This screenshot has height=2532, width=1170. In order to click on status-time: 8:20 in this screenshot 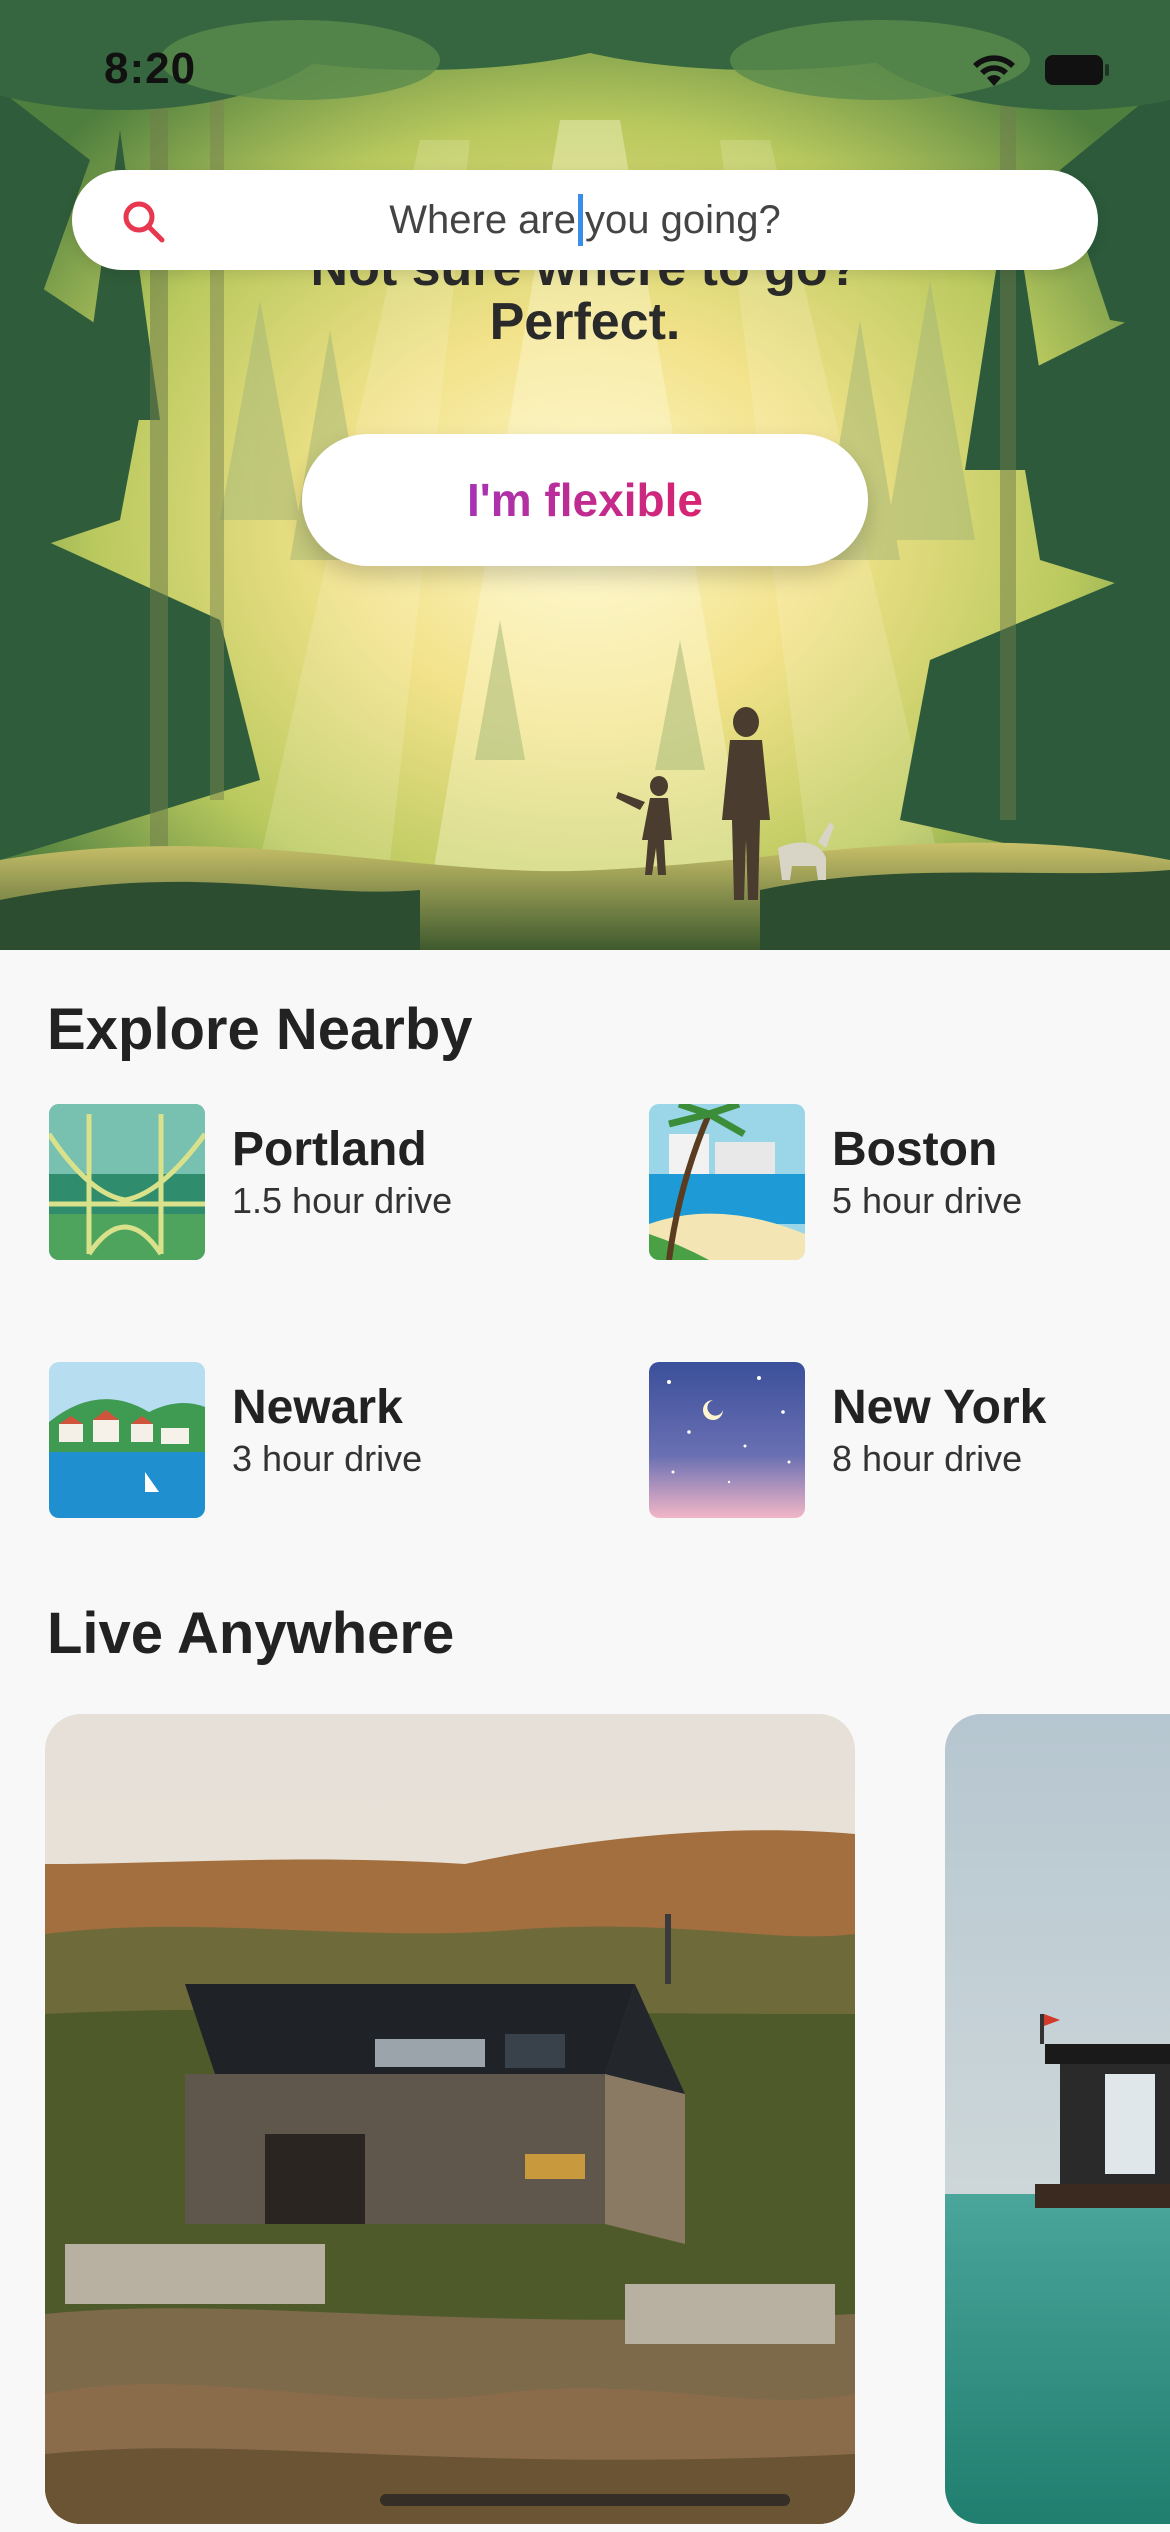, I will do `click(150, 68)`.